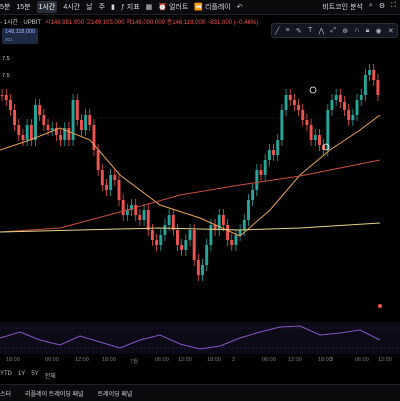 This screenshot has height=401, width=400. What do you see at coordinates (200, 392) in the screenshot?
I see `bottom-panel-tabs: 스터 리플레이 트레이딩 패널 트레이딩 패널` at bounding box center [200, 392].